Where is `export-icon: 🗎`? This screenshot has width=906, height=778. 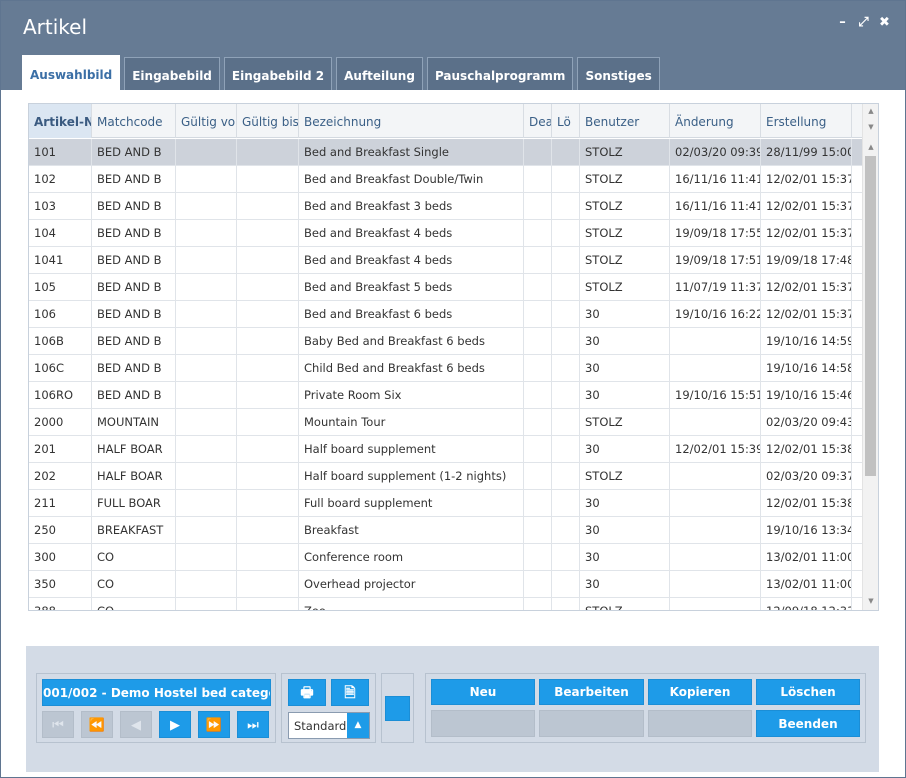 export-icon: 🗎 is located at coordinates (350, 692).